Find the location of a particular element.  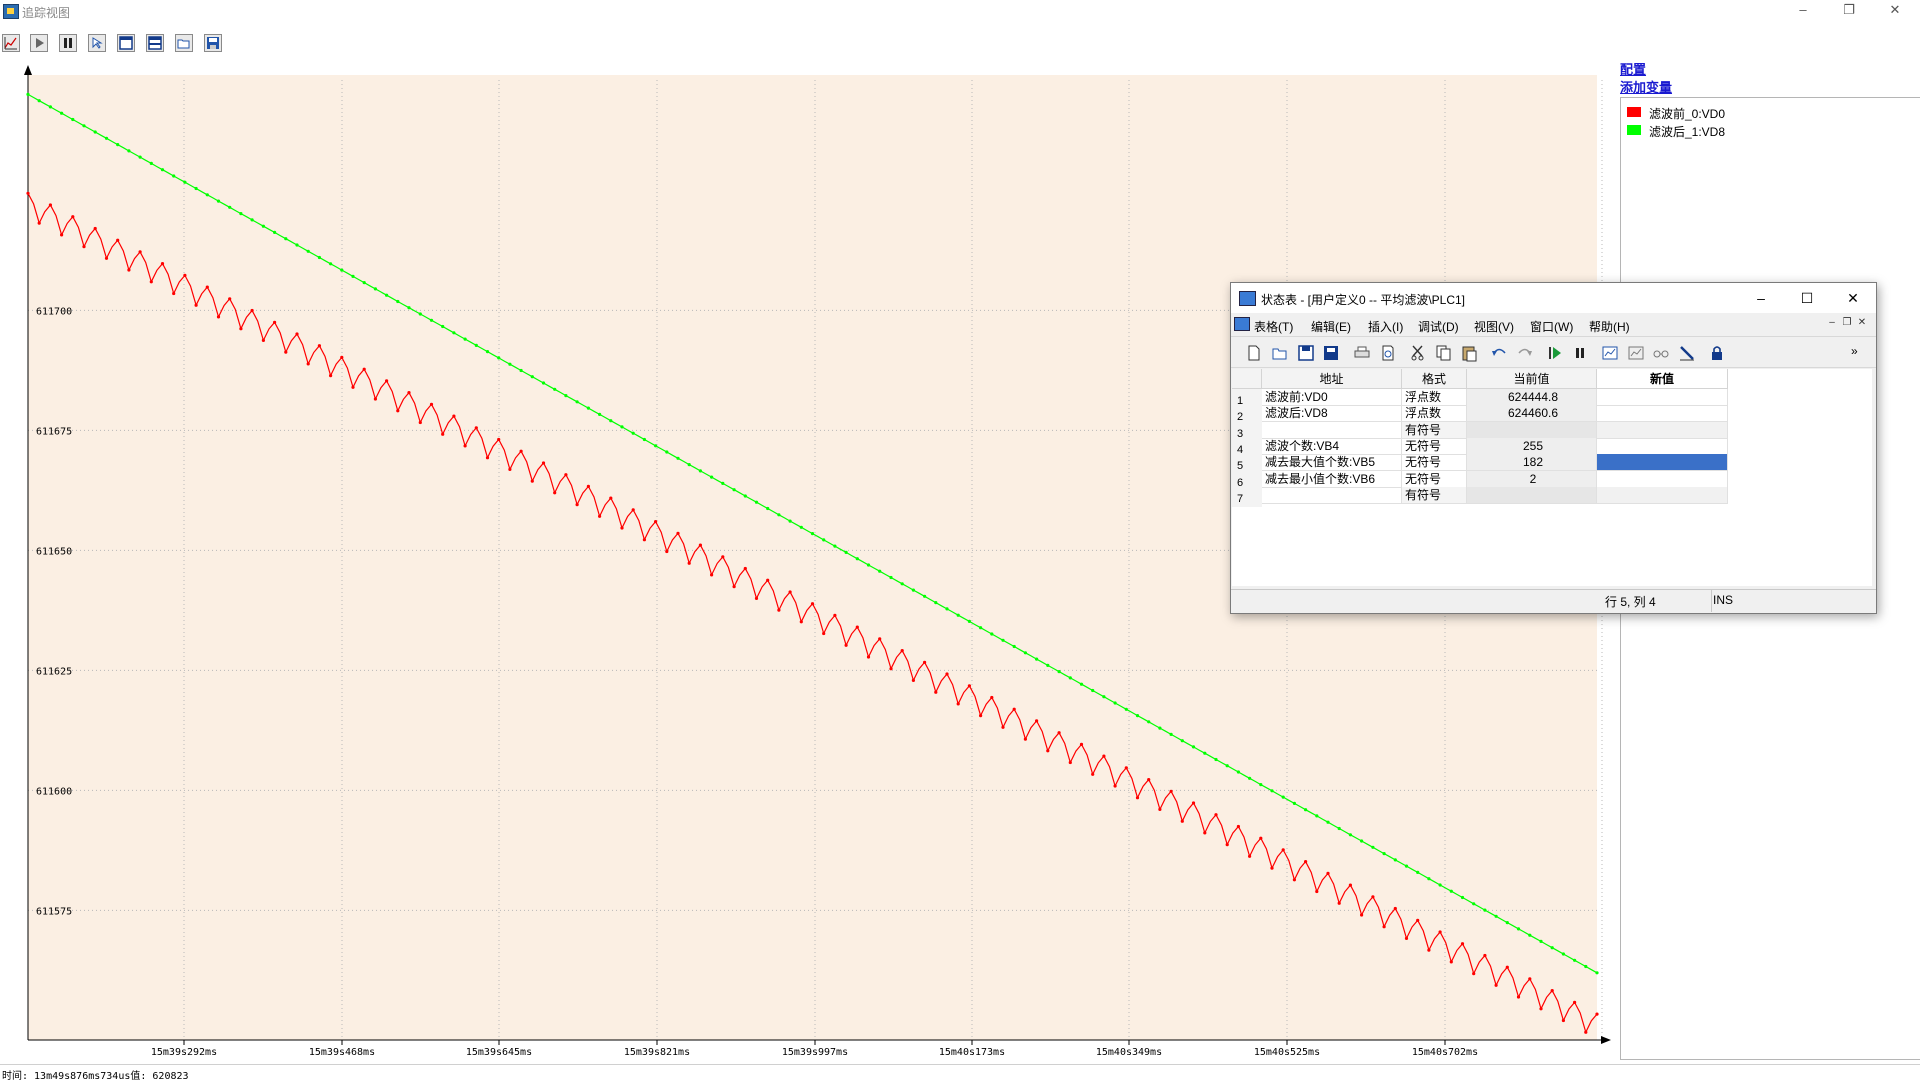

cell-address: 滤波后:VD8 is located at coordinates (1332, 414).